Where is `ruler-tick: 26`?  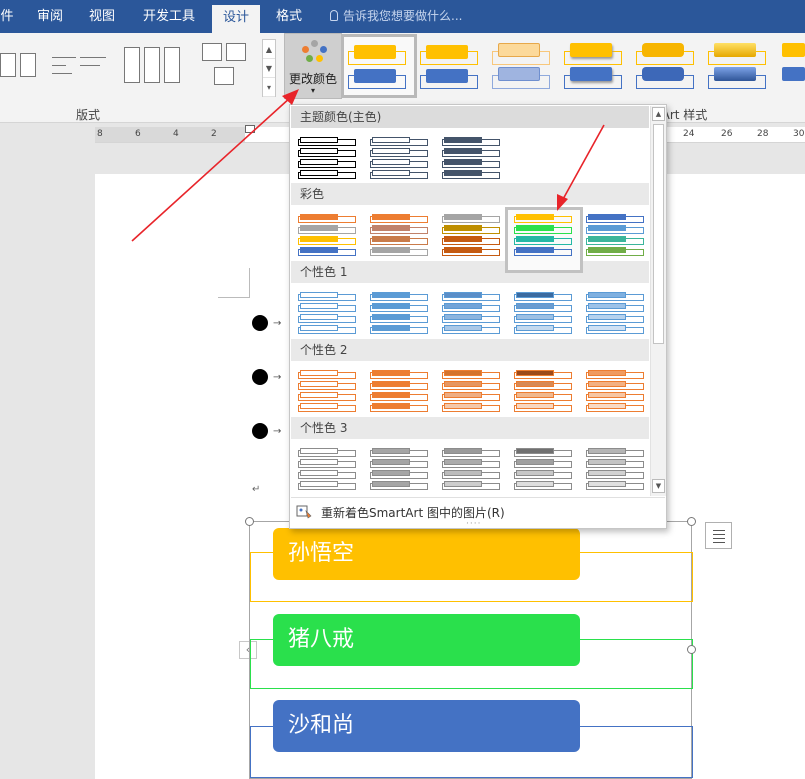 ruler-tick: 26 is located at coordinates (726, 134).